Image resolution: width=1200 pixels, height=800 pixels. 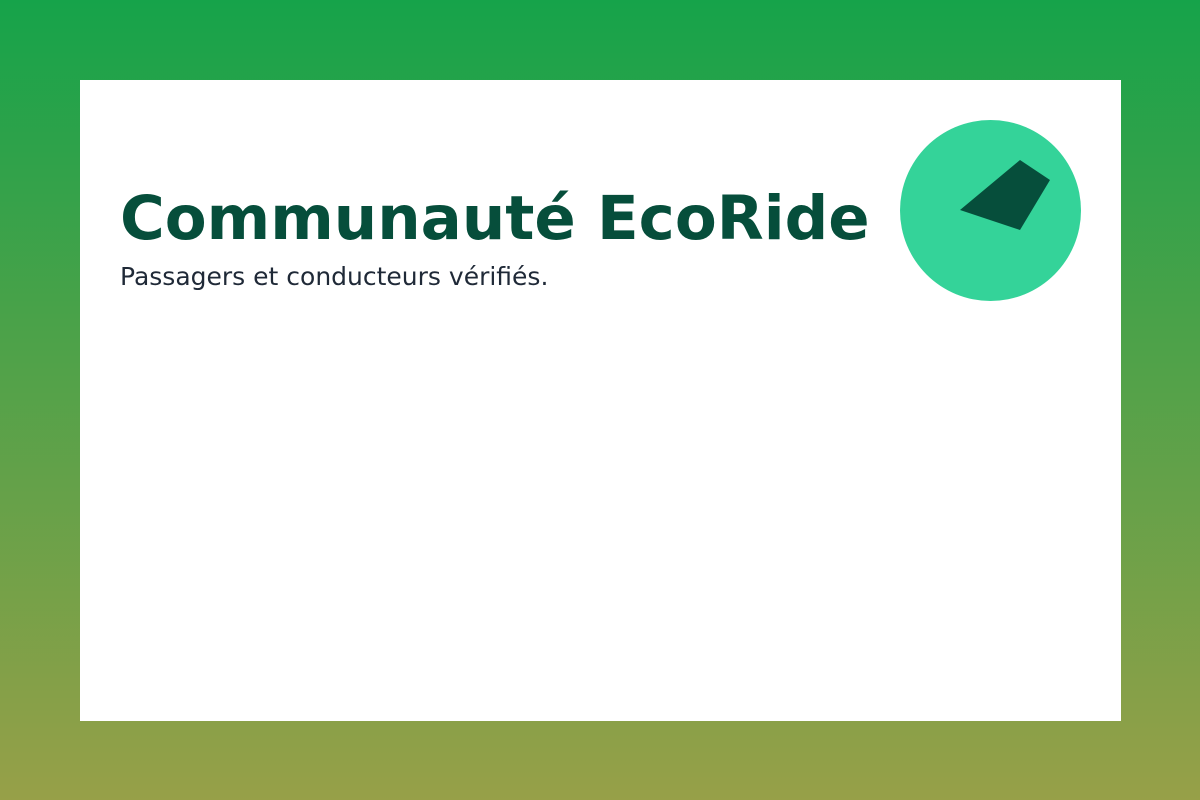 I want to click on logo-badge, so click(x=990, y=210).